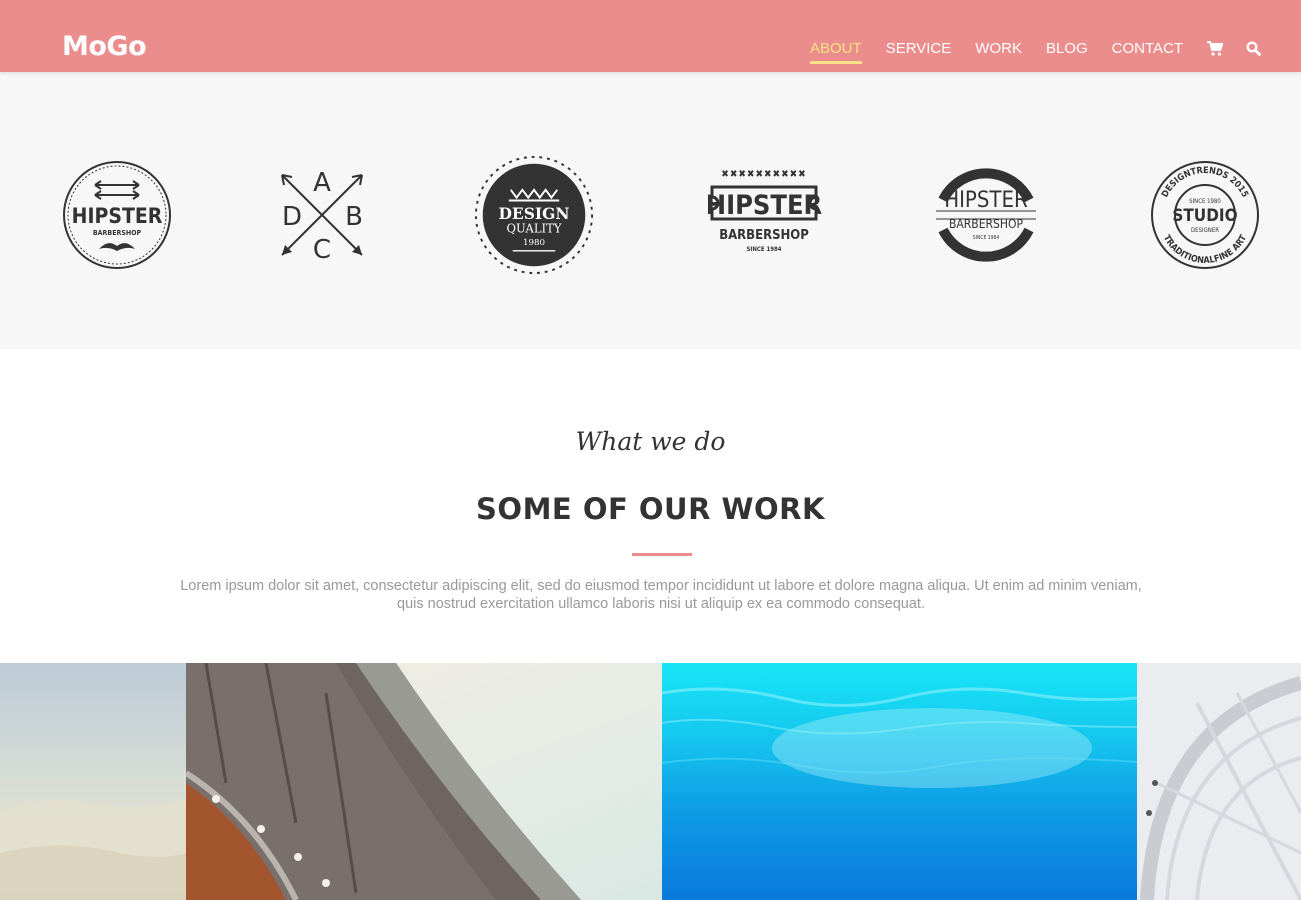 The image size is (1301, 900). What do you see at coordinates (1219, 781) in the screenshot?
I see `glass-dome-photo` at bounding box center [1219, 781].